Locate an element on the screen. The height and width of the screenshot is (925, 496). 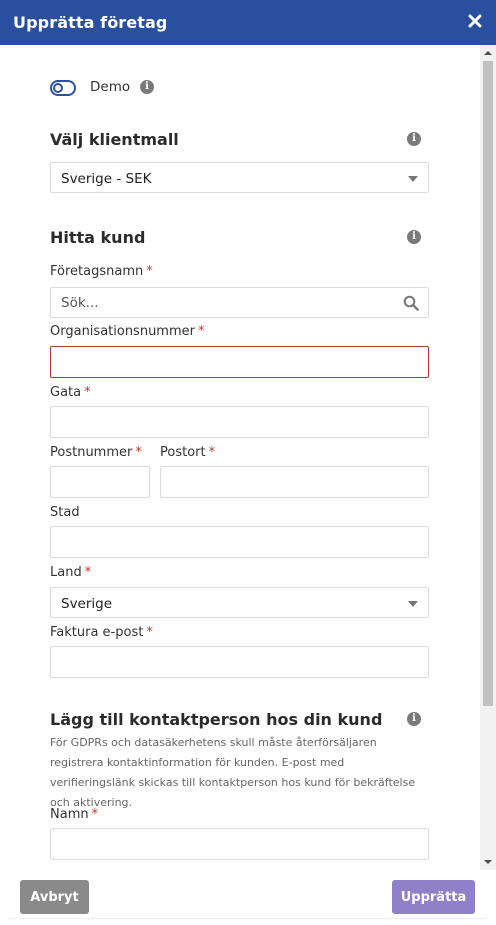
contact-name-input is located at coordinates (239, 844).